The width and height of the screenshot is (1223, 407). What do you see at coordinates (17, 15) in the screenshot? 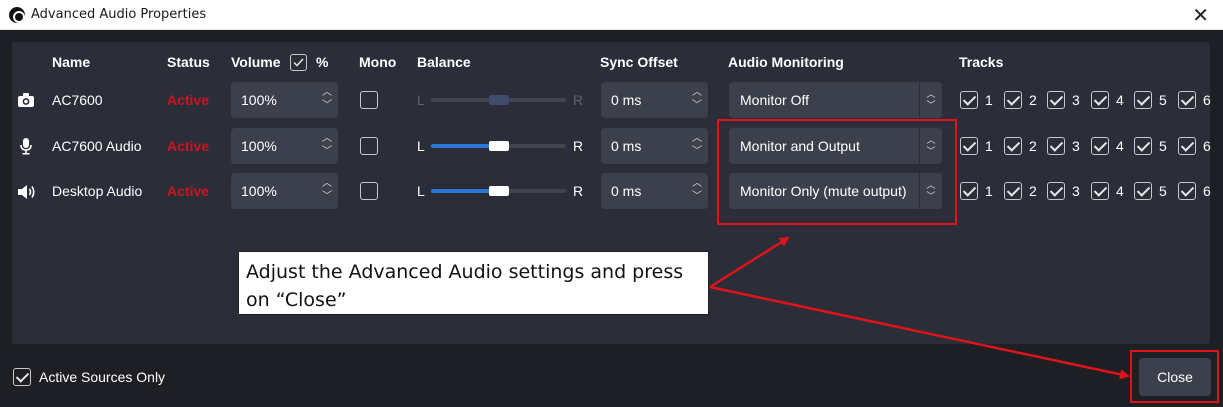
I see `obs-logo-icon` at bounding box center [17, 15].